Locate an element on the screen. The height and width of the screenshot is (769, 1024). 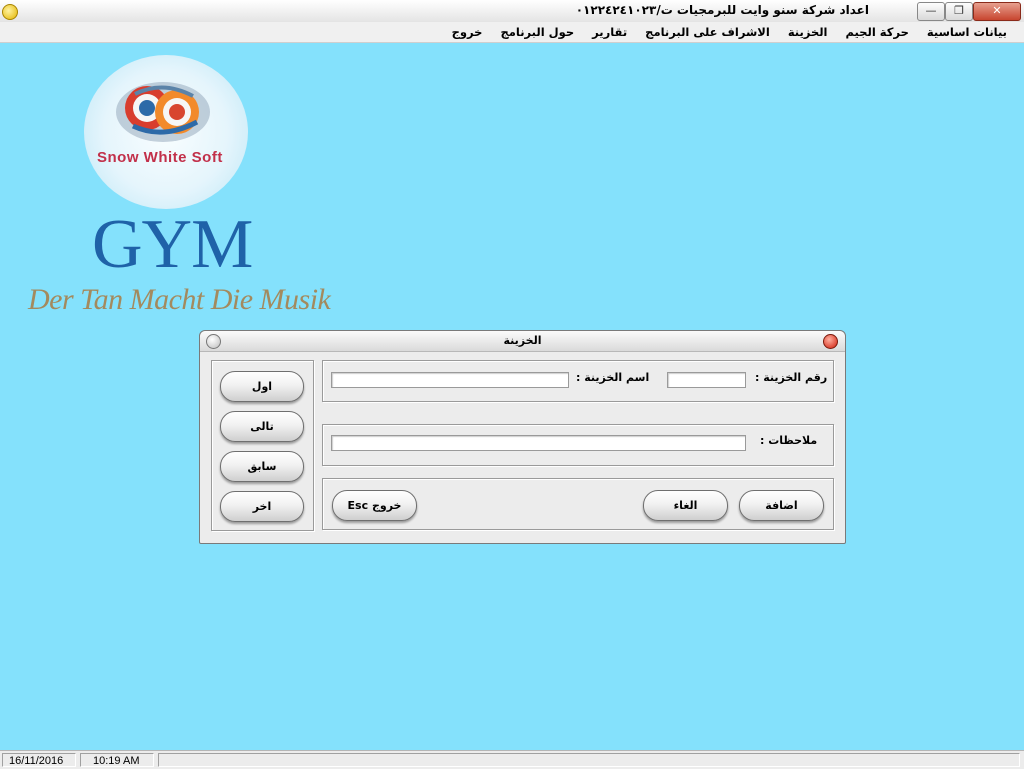
menu-gym-activity: حركة الجيم is located at coordinates (877, 30).